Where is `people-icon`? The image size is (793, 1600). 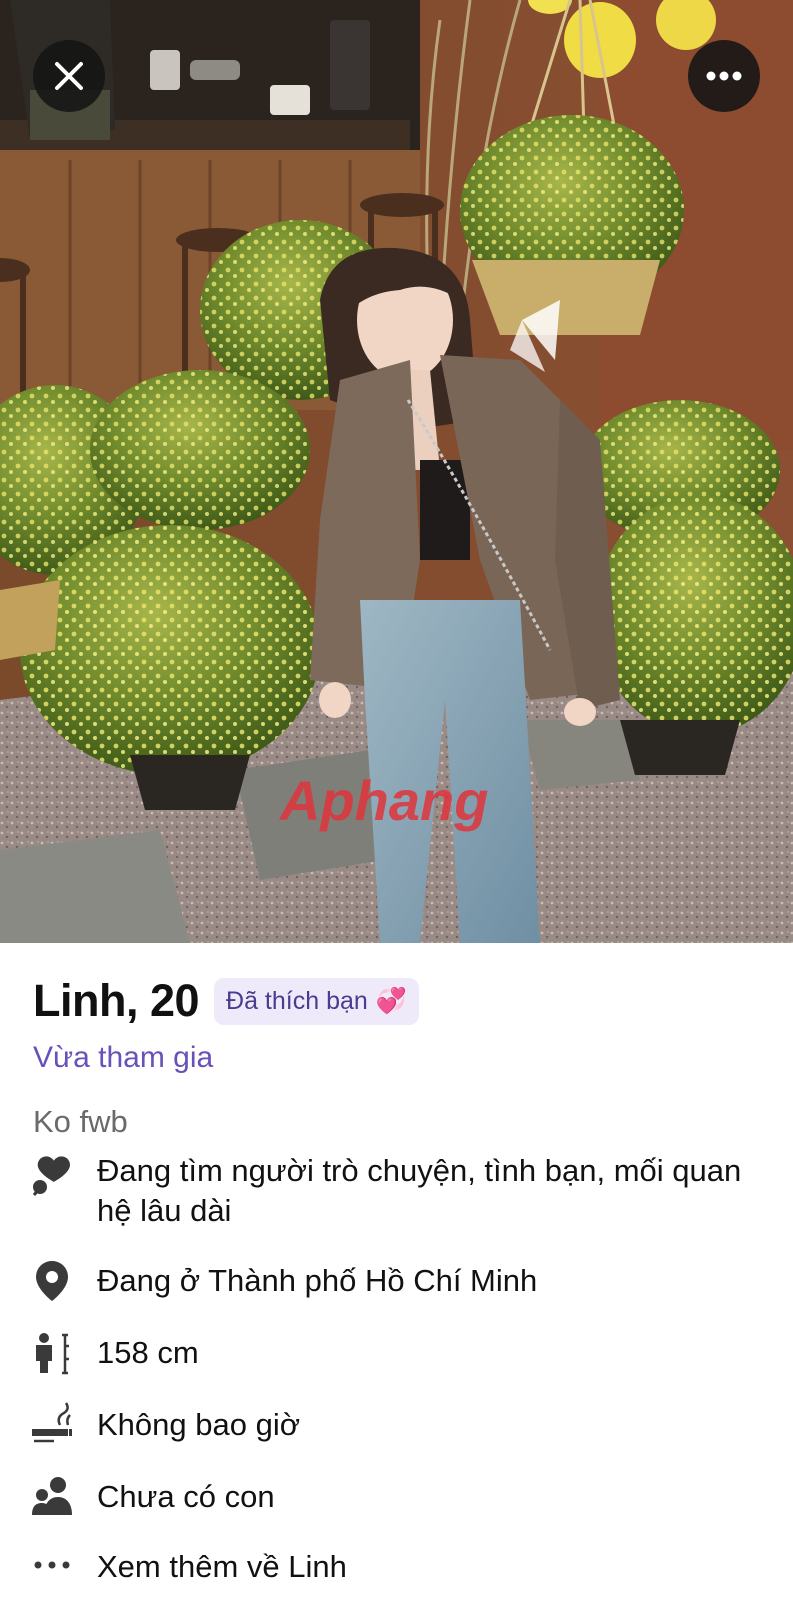 people-icon is located at coordinates (52, 1496).